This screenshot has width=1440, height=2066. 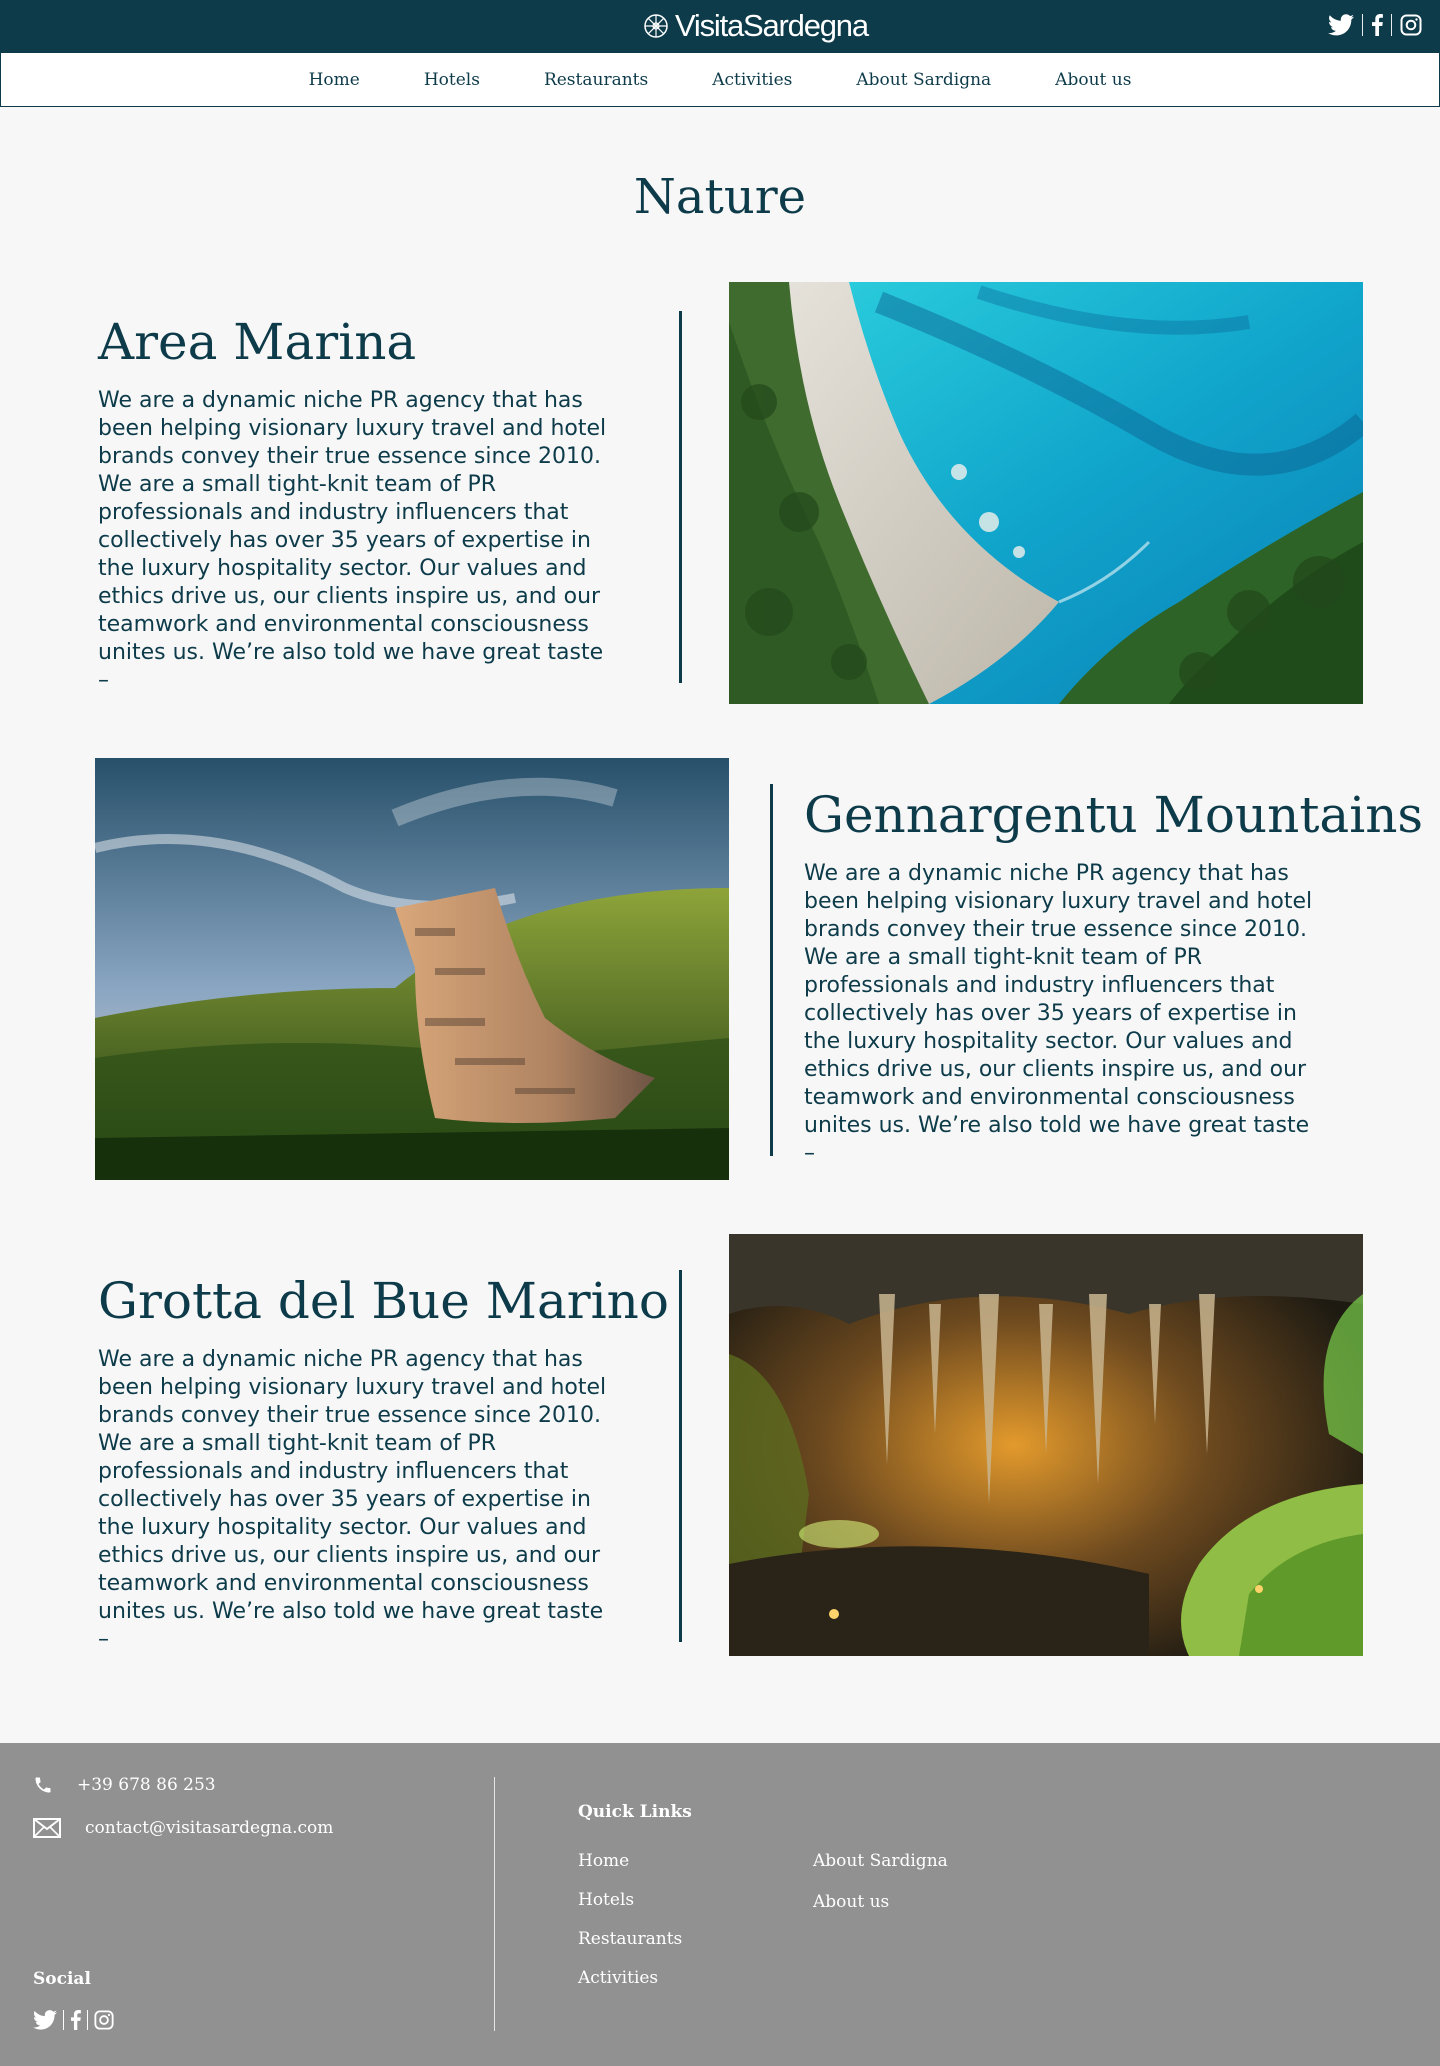 What do you see at coordinates (596, 80) in the screenshot?
I see `nav-restaurants: Restaurants` at bounding box center [596, 80].